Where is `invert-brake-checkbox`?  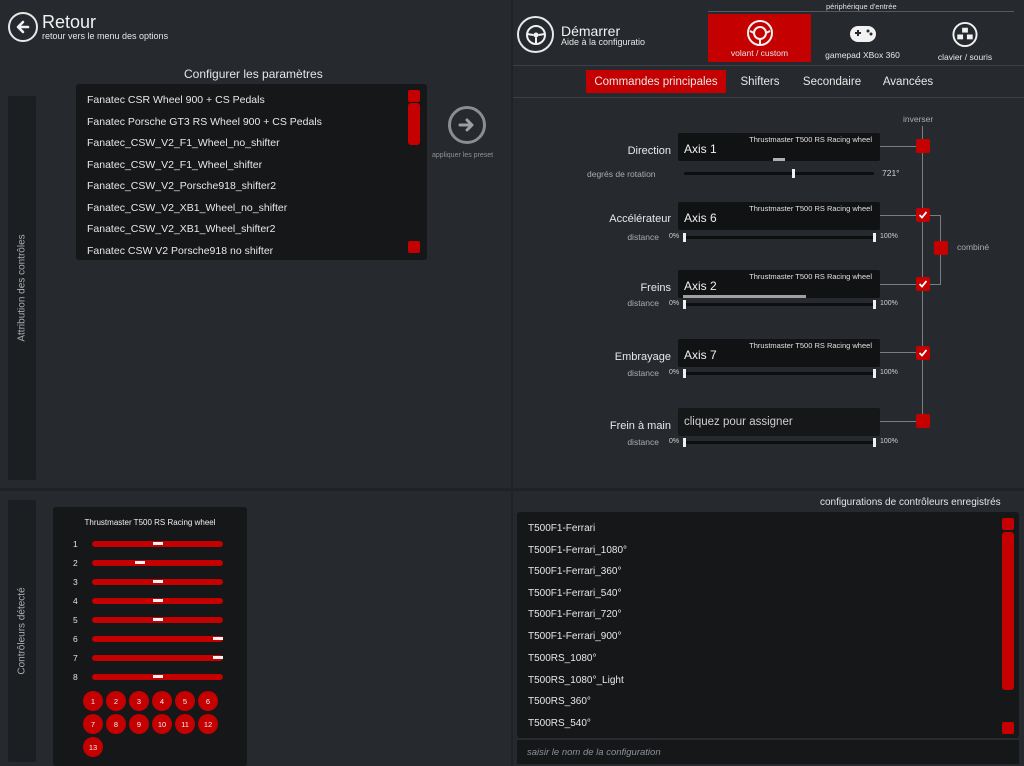 invert-brake-checkbox is located at coordinates (923, 284).